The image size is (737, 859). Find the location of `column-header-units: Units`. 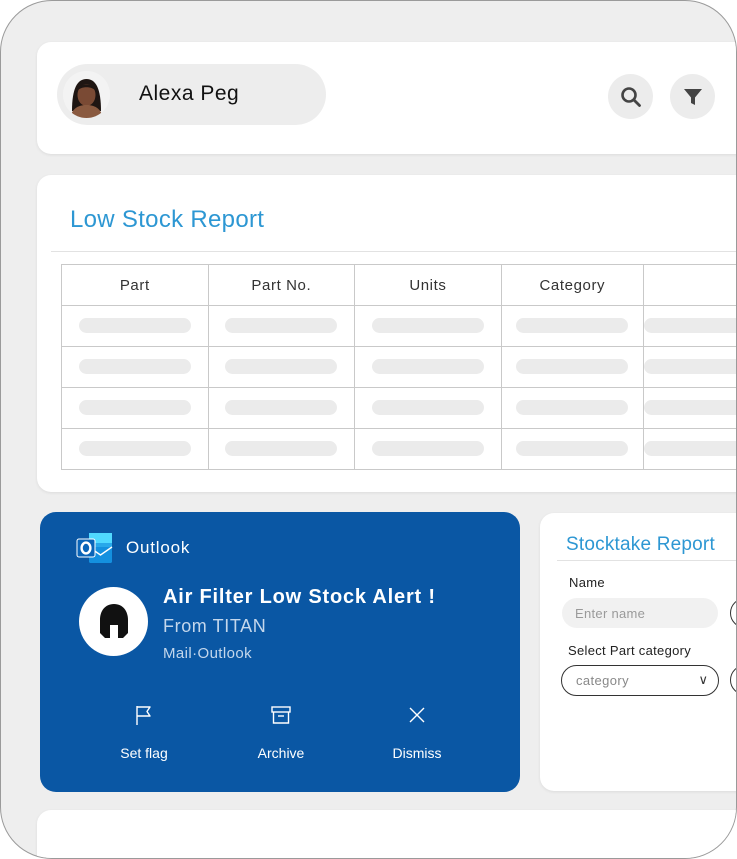

column-header-units: Units is located at coordinates (428, 285).